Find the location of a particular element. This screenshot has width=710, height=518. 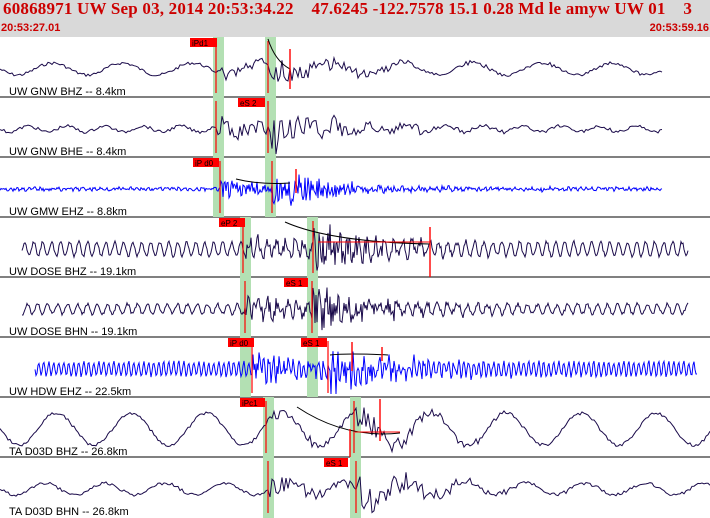

end-time: 20:53:59.16 is located at coordinates (679, 28).